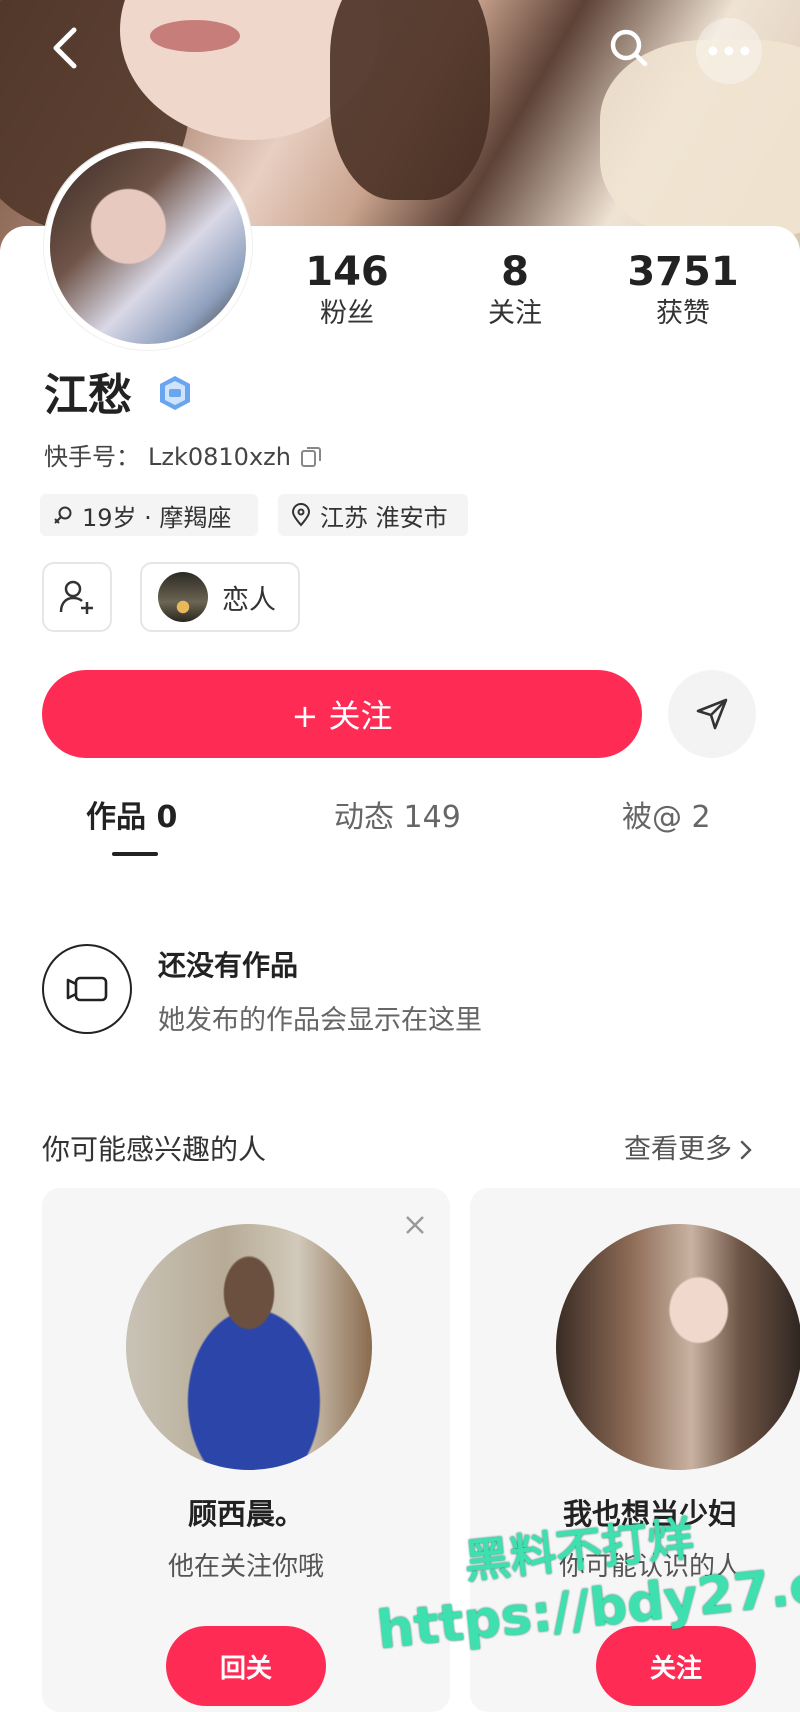  I want to click on follow-button: + 关注, so click(342, 714).